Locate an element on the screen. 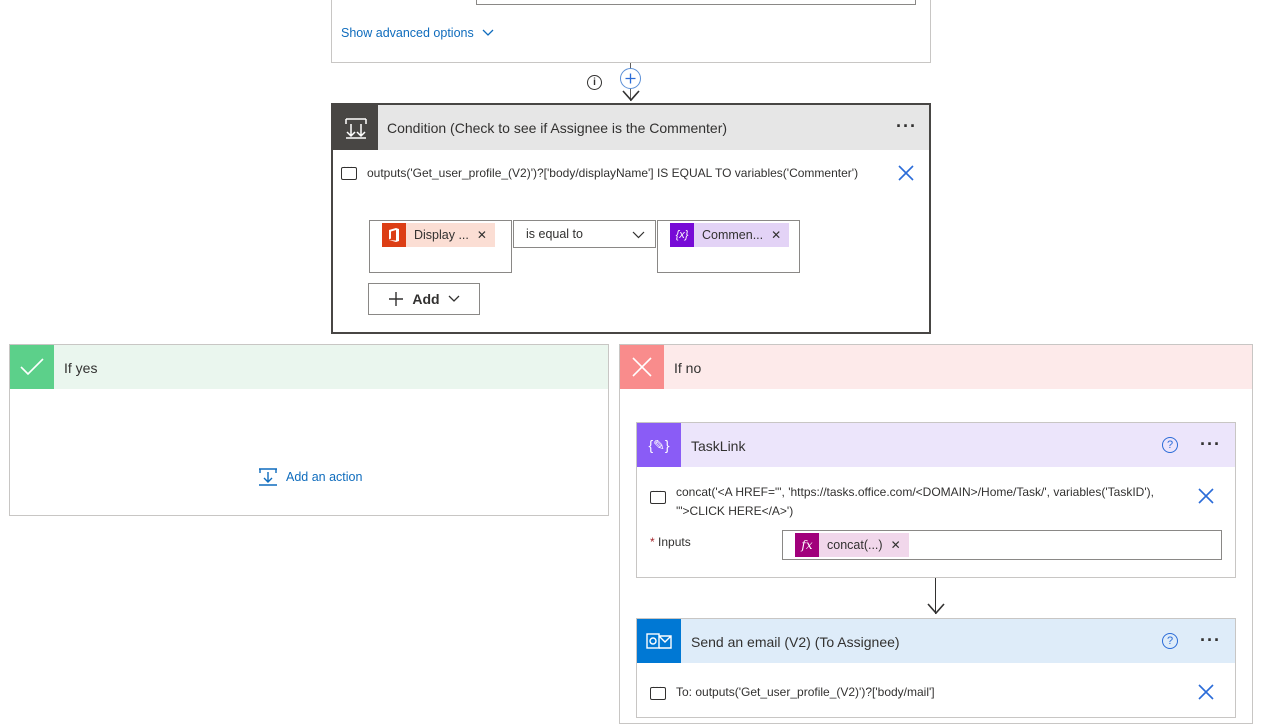 This screenshot has height=724, width=1262. concat-token: fx concat(...) ✕ is located at coordinates (852, 545).